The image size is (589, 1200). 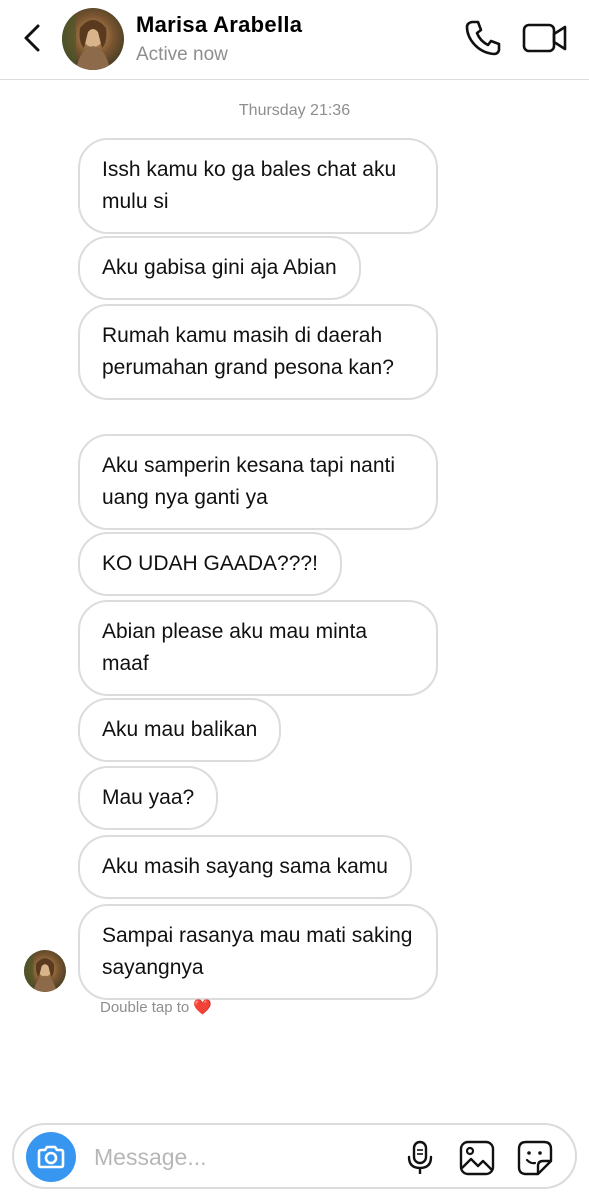 What do you see at coordinates (219, 25) in the screenshot?
I see `contact-name: Marisa Arabella` at bounding box center [219, 25].